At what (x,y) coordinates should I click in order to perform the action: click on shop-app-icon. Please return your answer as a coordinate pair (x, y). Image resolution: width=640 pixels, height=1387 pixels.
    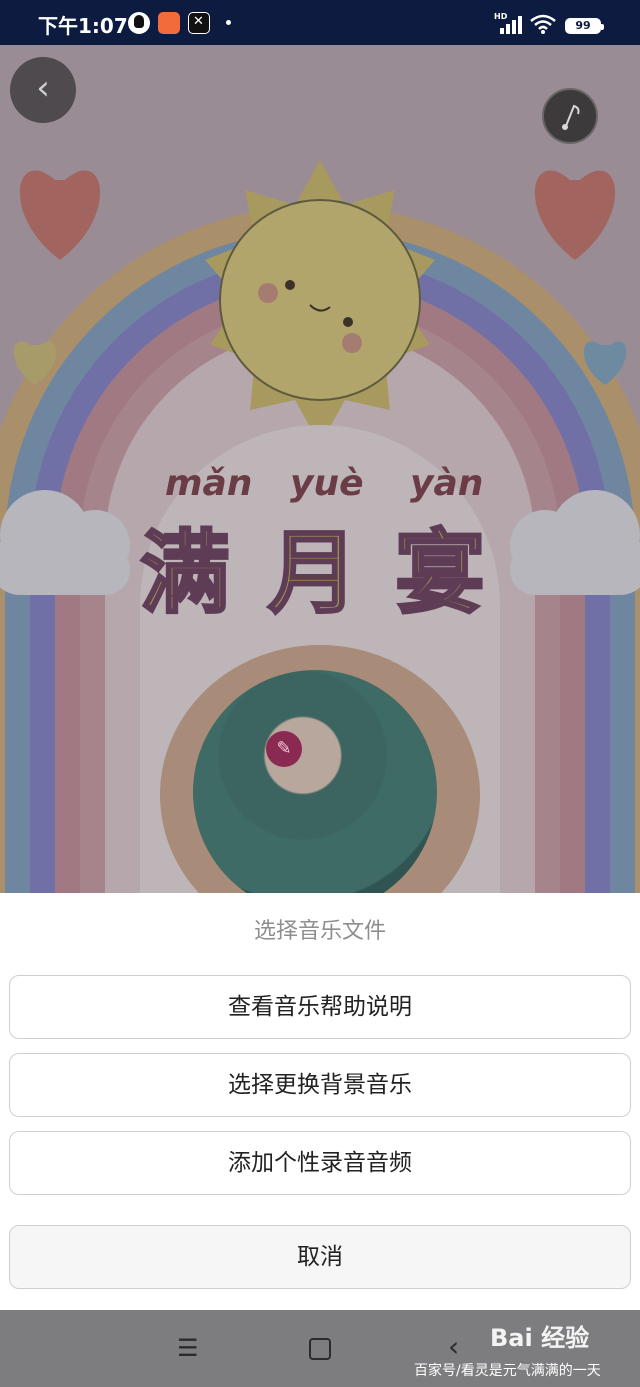
    Looking at the image, I should click on (169, 23).